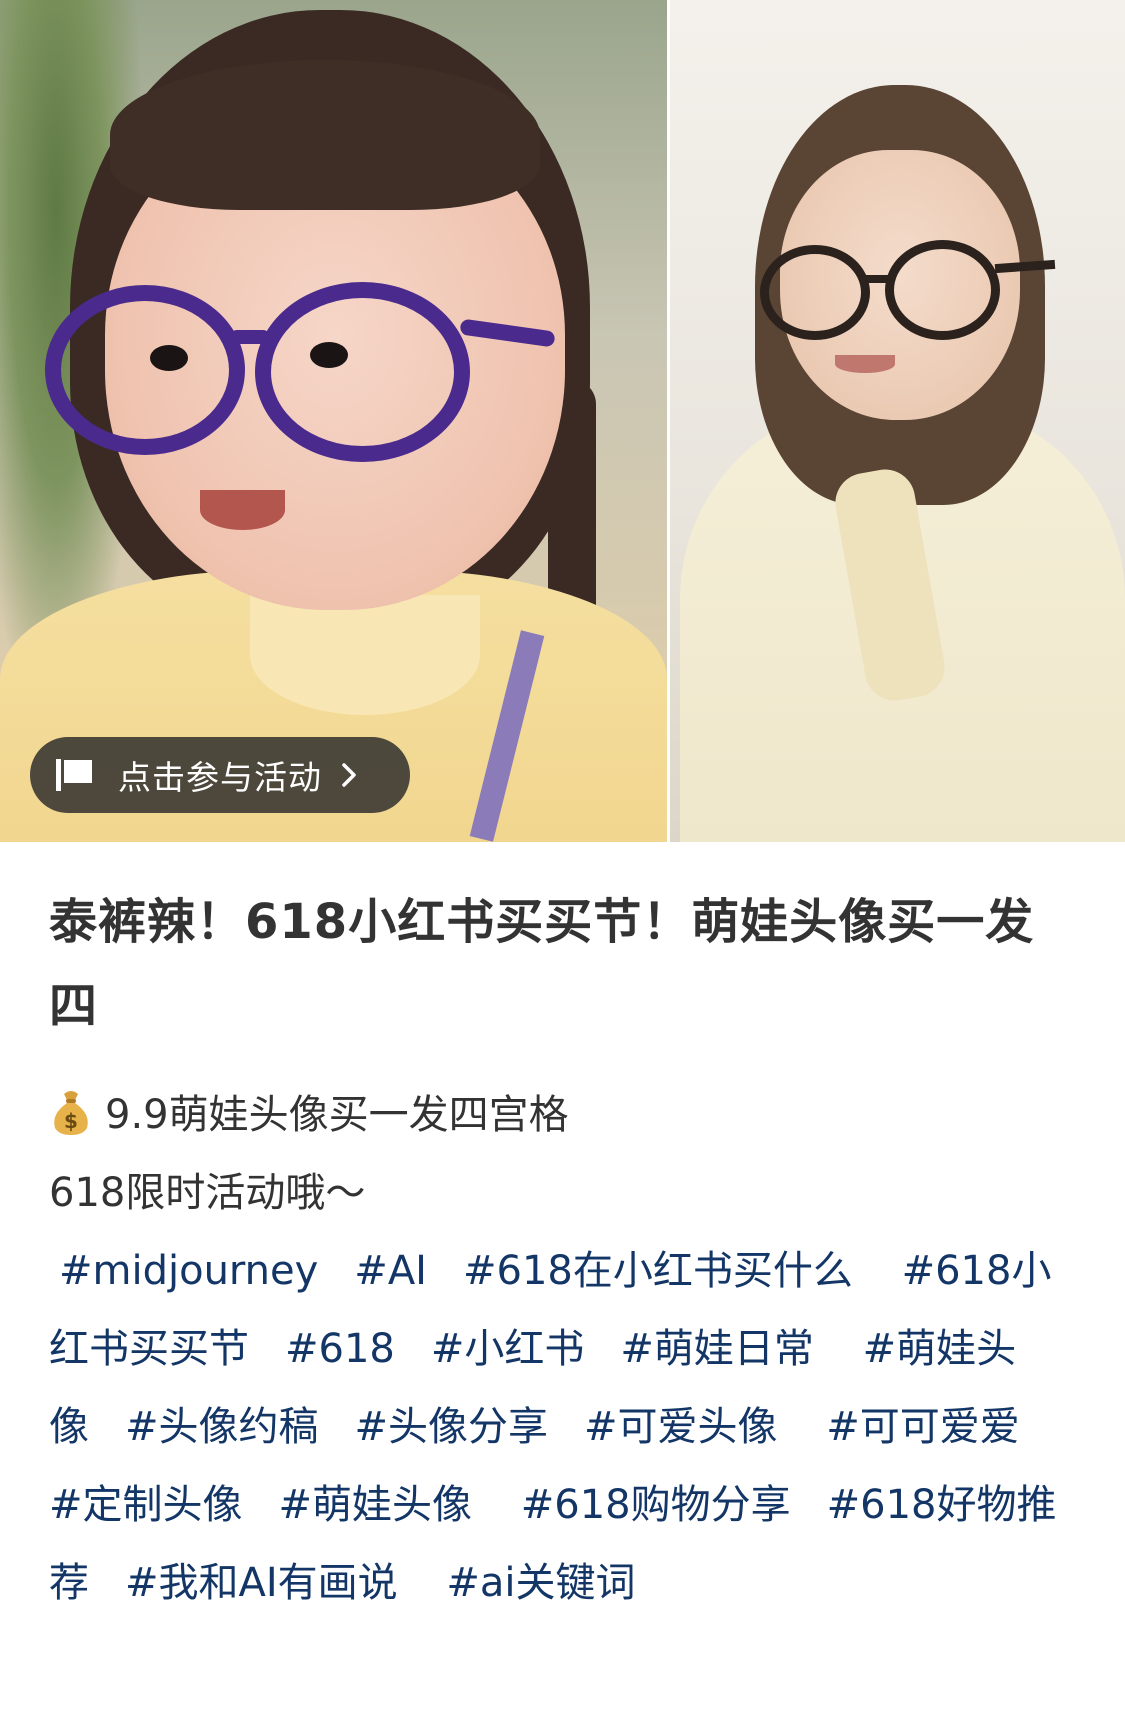 The image size is (1125, 1709). I want to click on post-title: 泰裤辣！618小红书买买节！萌娃头像买一发四, so click(542, 964).